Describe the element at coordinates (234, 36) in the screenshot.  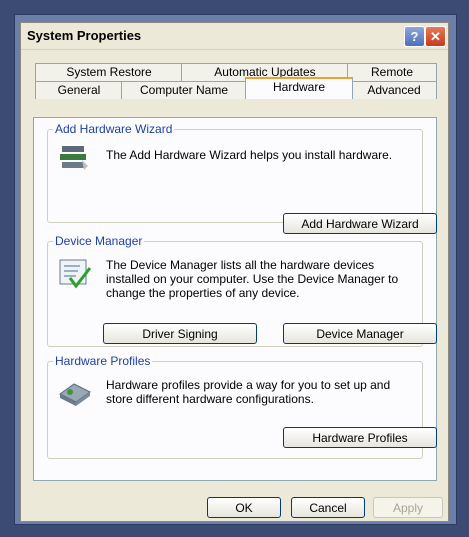
I see `title-bar: System Properties ? ✕` at that location.